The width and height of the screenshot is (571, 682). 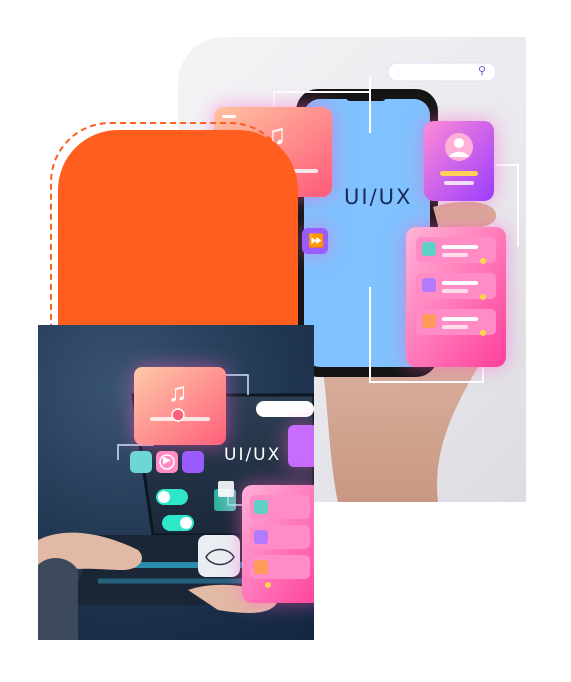 I want to click on play-icon: ▶, so click(x=167, y=460).